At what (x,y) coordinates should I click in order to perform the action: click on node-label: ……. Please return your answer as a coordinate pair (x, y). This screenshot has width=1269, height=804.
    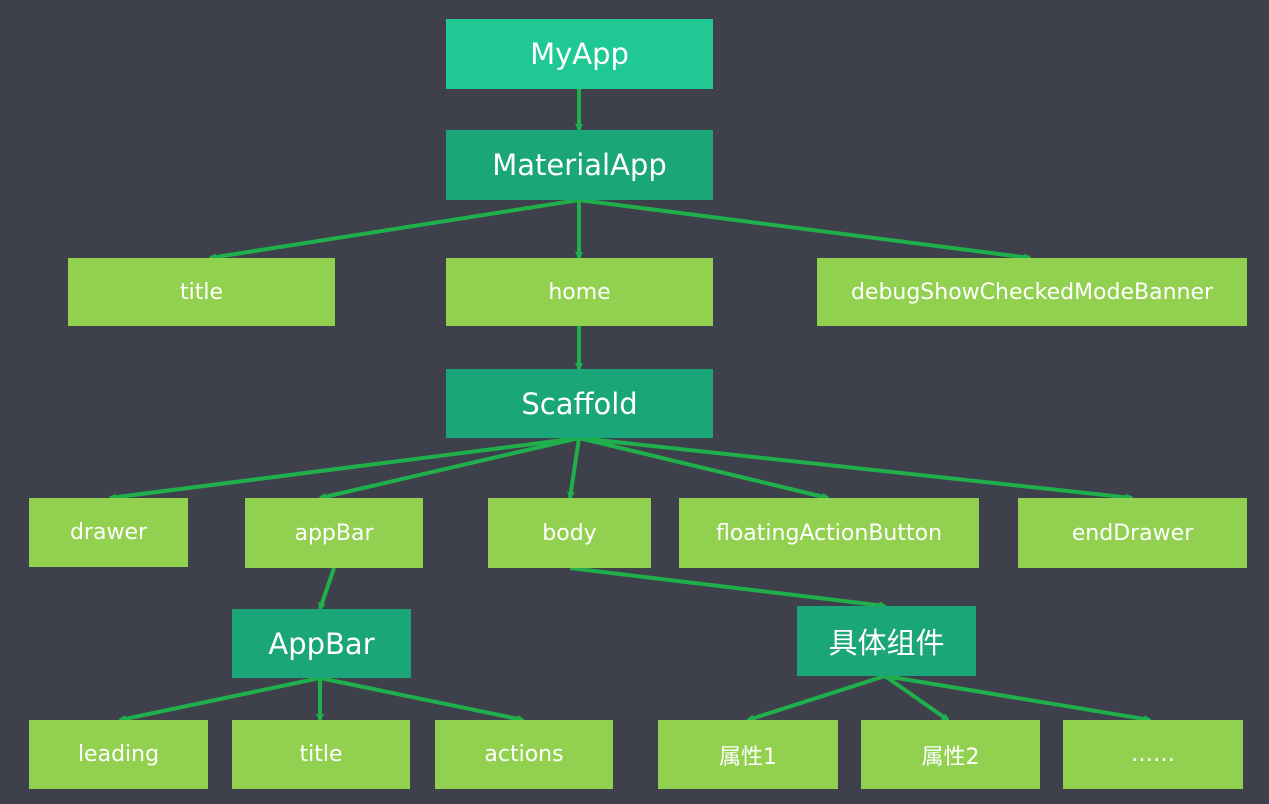
    Looking at the image, I should click on (1153, 754).